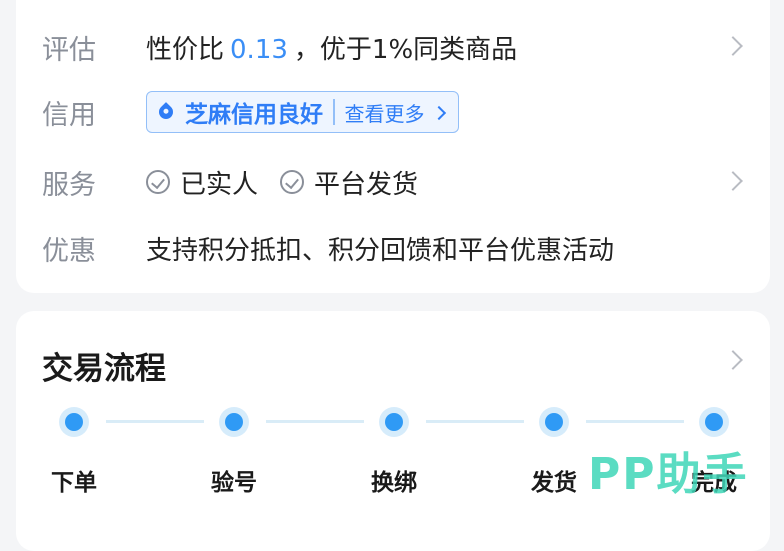 This screenshot has width=784, height=551. I want to click on service-item-label: 平台发货, so click(366, 184).